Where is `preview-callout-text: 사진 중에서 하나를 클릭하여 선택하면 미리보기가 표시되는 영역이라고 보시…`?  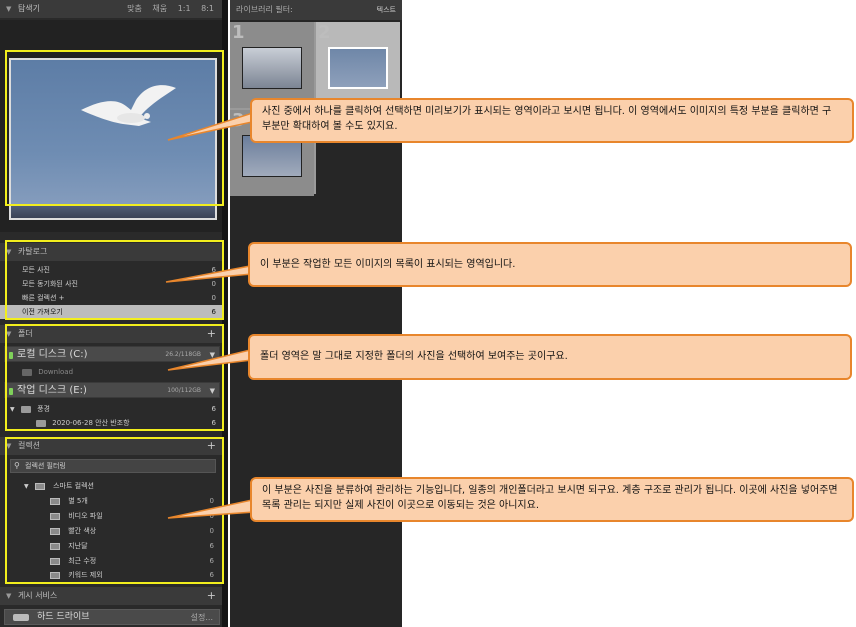 preview-callout-text: 사진 중에서 하나를 클릭하여 선택하면 미리보기가 표시되는 영역이라고 보시… is located at coordinates (547, 119).